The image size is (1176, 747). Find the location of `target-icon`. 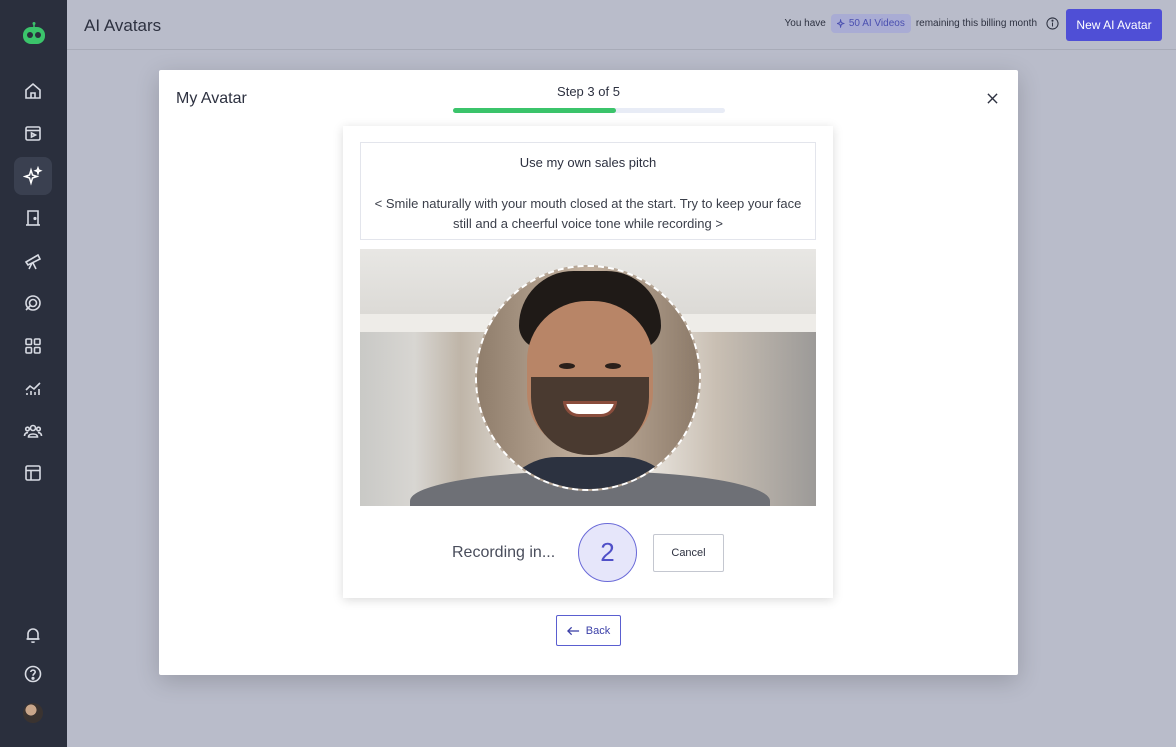

target-icon is located at coordinates (33, 303).